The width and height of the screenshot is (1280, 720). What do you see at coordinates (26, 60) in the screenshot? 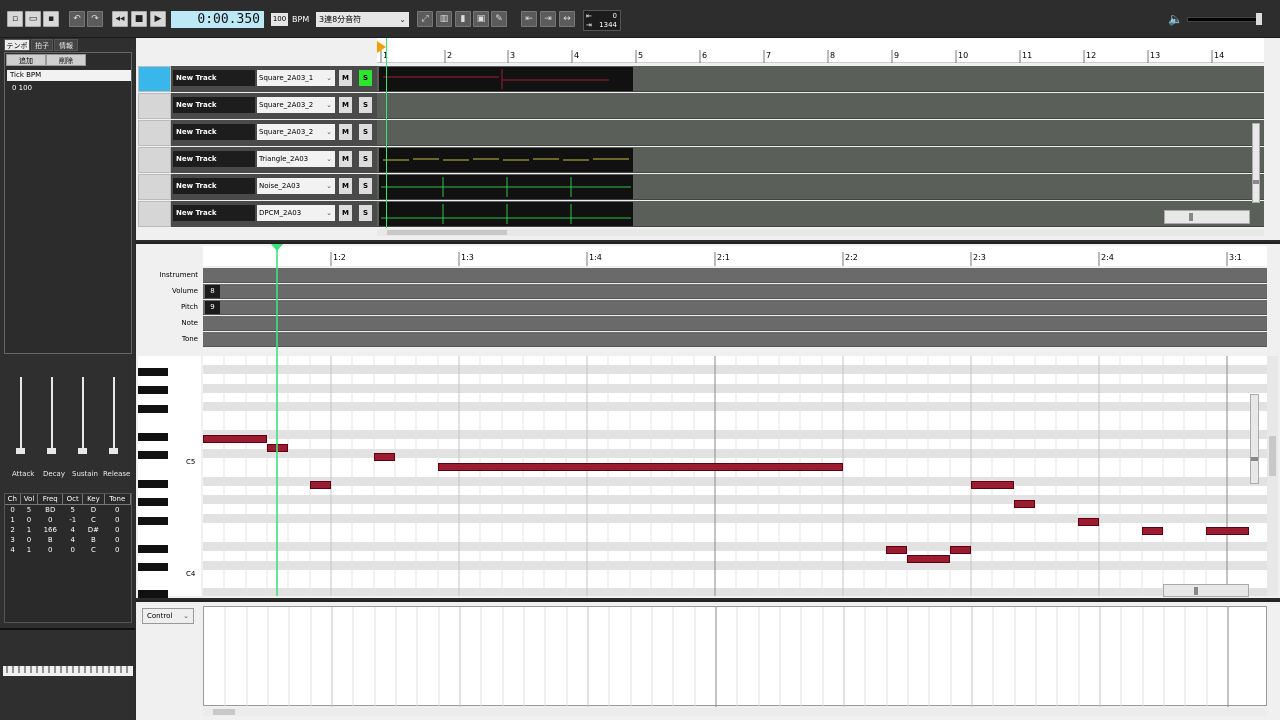
I see `add-tempo-button: 追加` at bounding box center [26, 60].